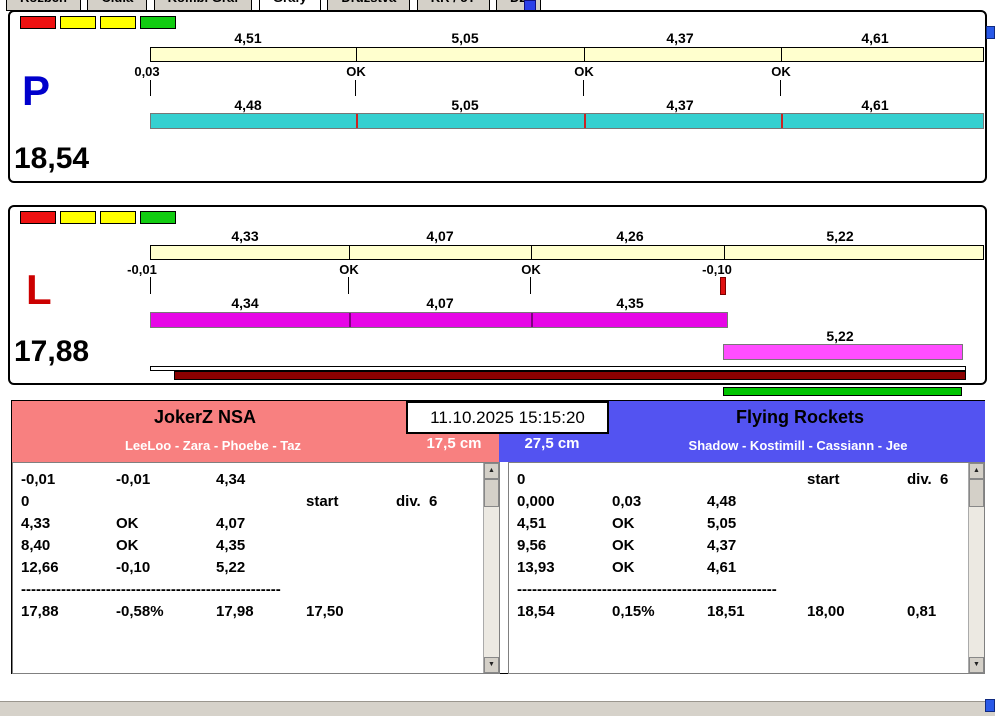  What do you see at coordinates (798, 445) in the screenshot?
I see `team-dogs-right: Shadow - Kostimill - Cassiann - Jee` at bounding box center [798, 445].